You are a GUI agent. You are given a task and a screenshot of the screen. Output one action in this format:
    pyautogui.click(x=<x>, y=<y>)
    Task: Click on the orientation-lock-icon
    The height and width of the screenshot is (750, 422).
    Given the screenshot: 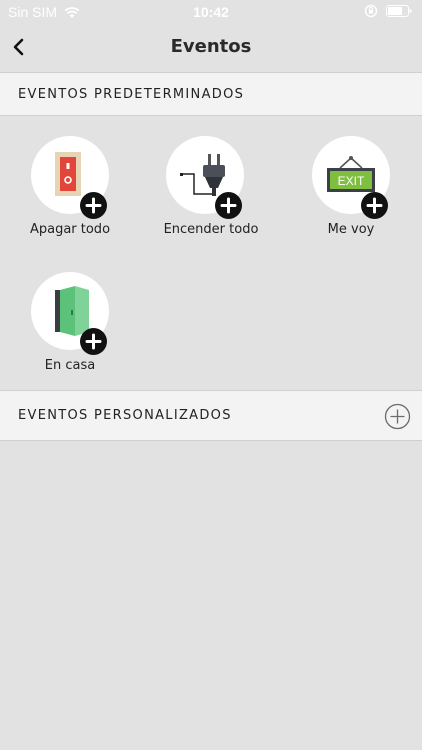 What is the action you would take?
    pyautogui.click(x=371, y=11)
    